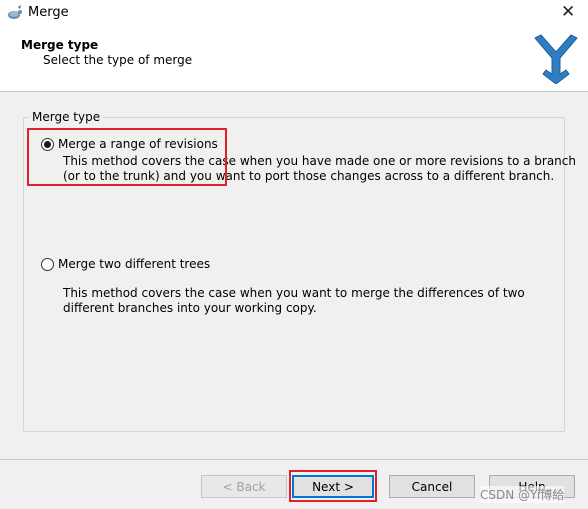 The image size is (588, 509). Describe the element at coordinates (333, 486) in the screenshot. I see `highlight-box-next` at that location.